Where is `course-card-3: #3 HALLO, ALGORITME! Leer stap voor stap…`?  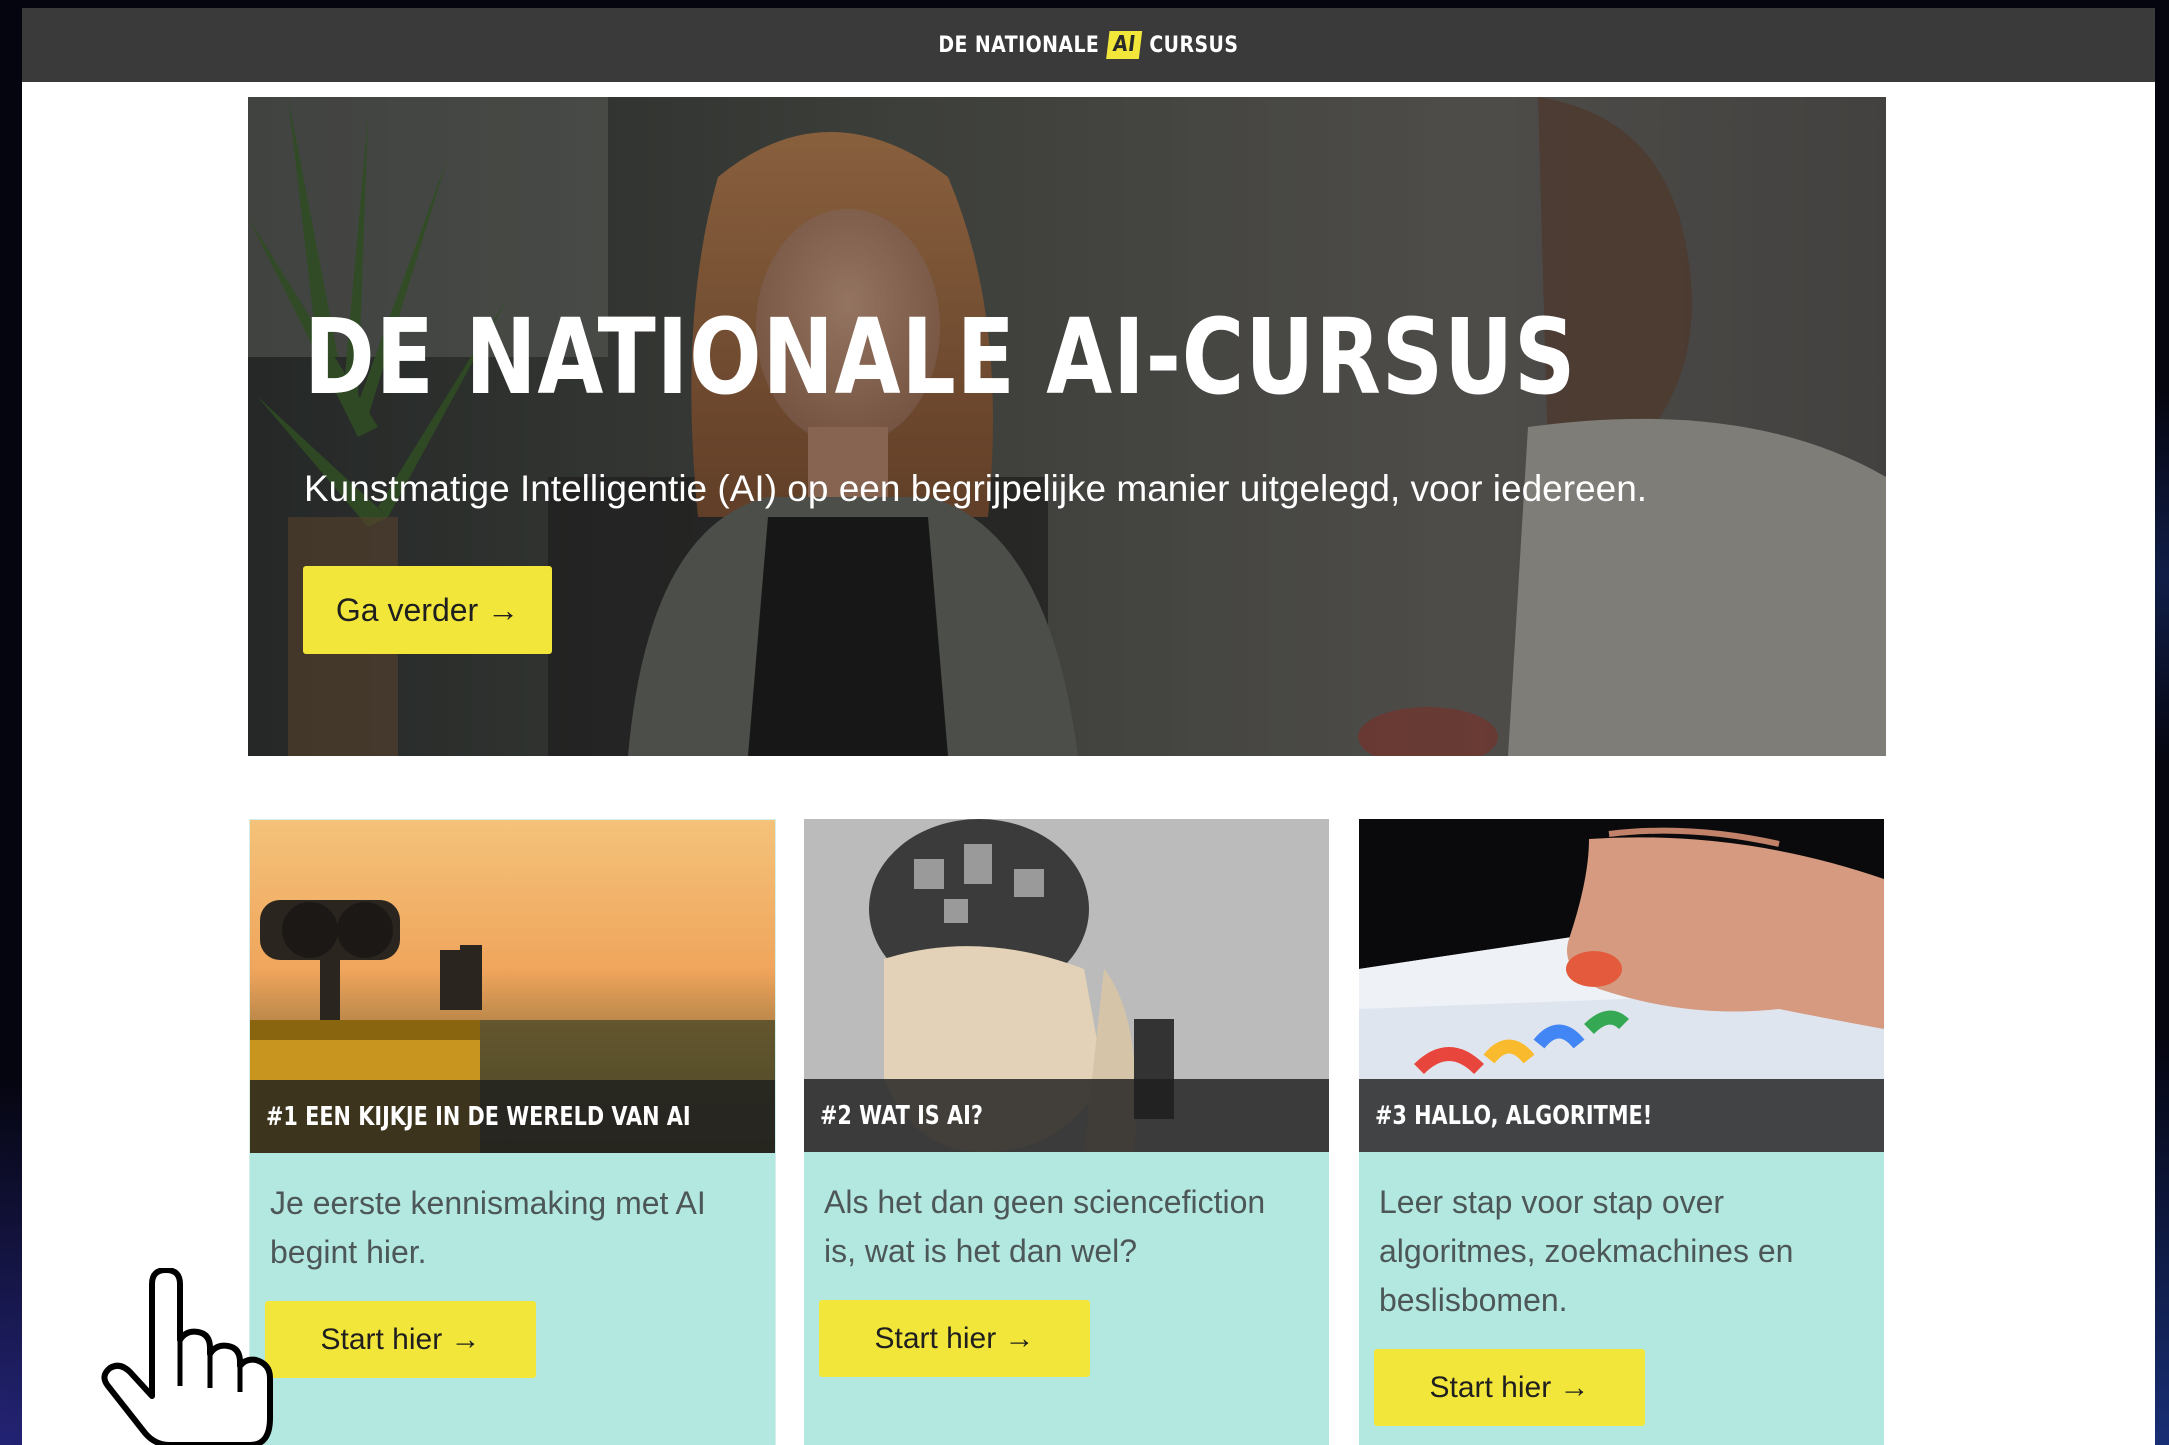 course-card-3: #3 HALLO, ALGORITME! Leer stap voor stap… is located at coordinates (1621, 1132).